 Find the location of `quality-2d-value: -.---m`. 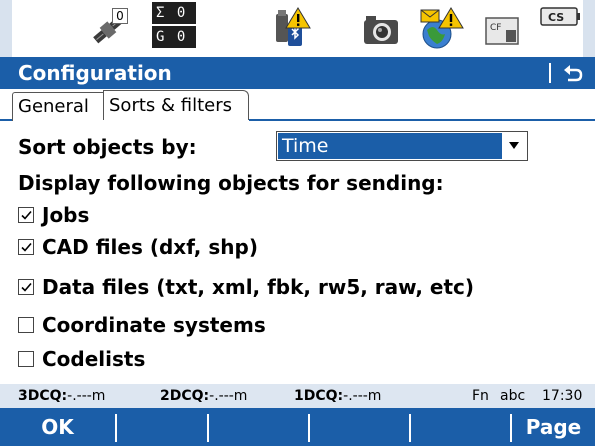

quality-2d-value: -.---m is located at coordinates (228, 396).